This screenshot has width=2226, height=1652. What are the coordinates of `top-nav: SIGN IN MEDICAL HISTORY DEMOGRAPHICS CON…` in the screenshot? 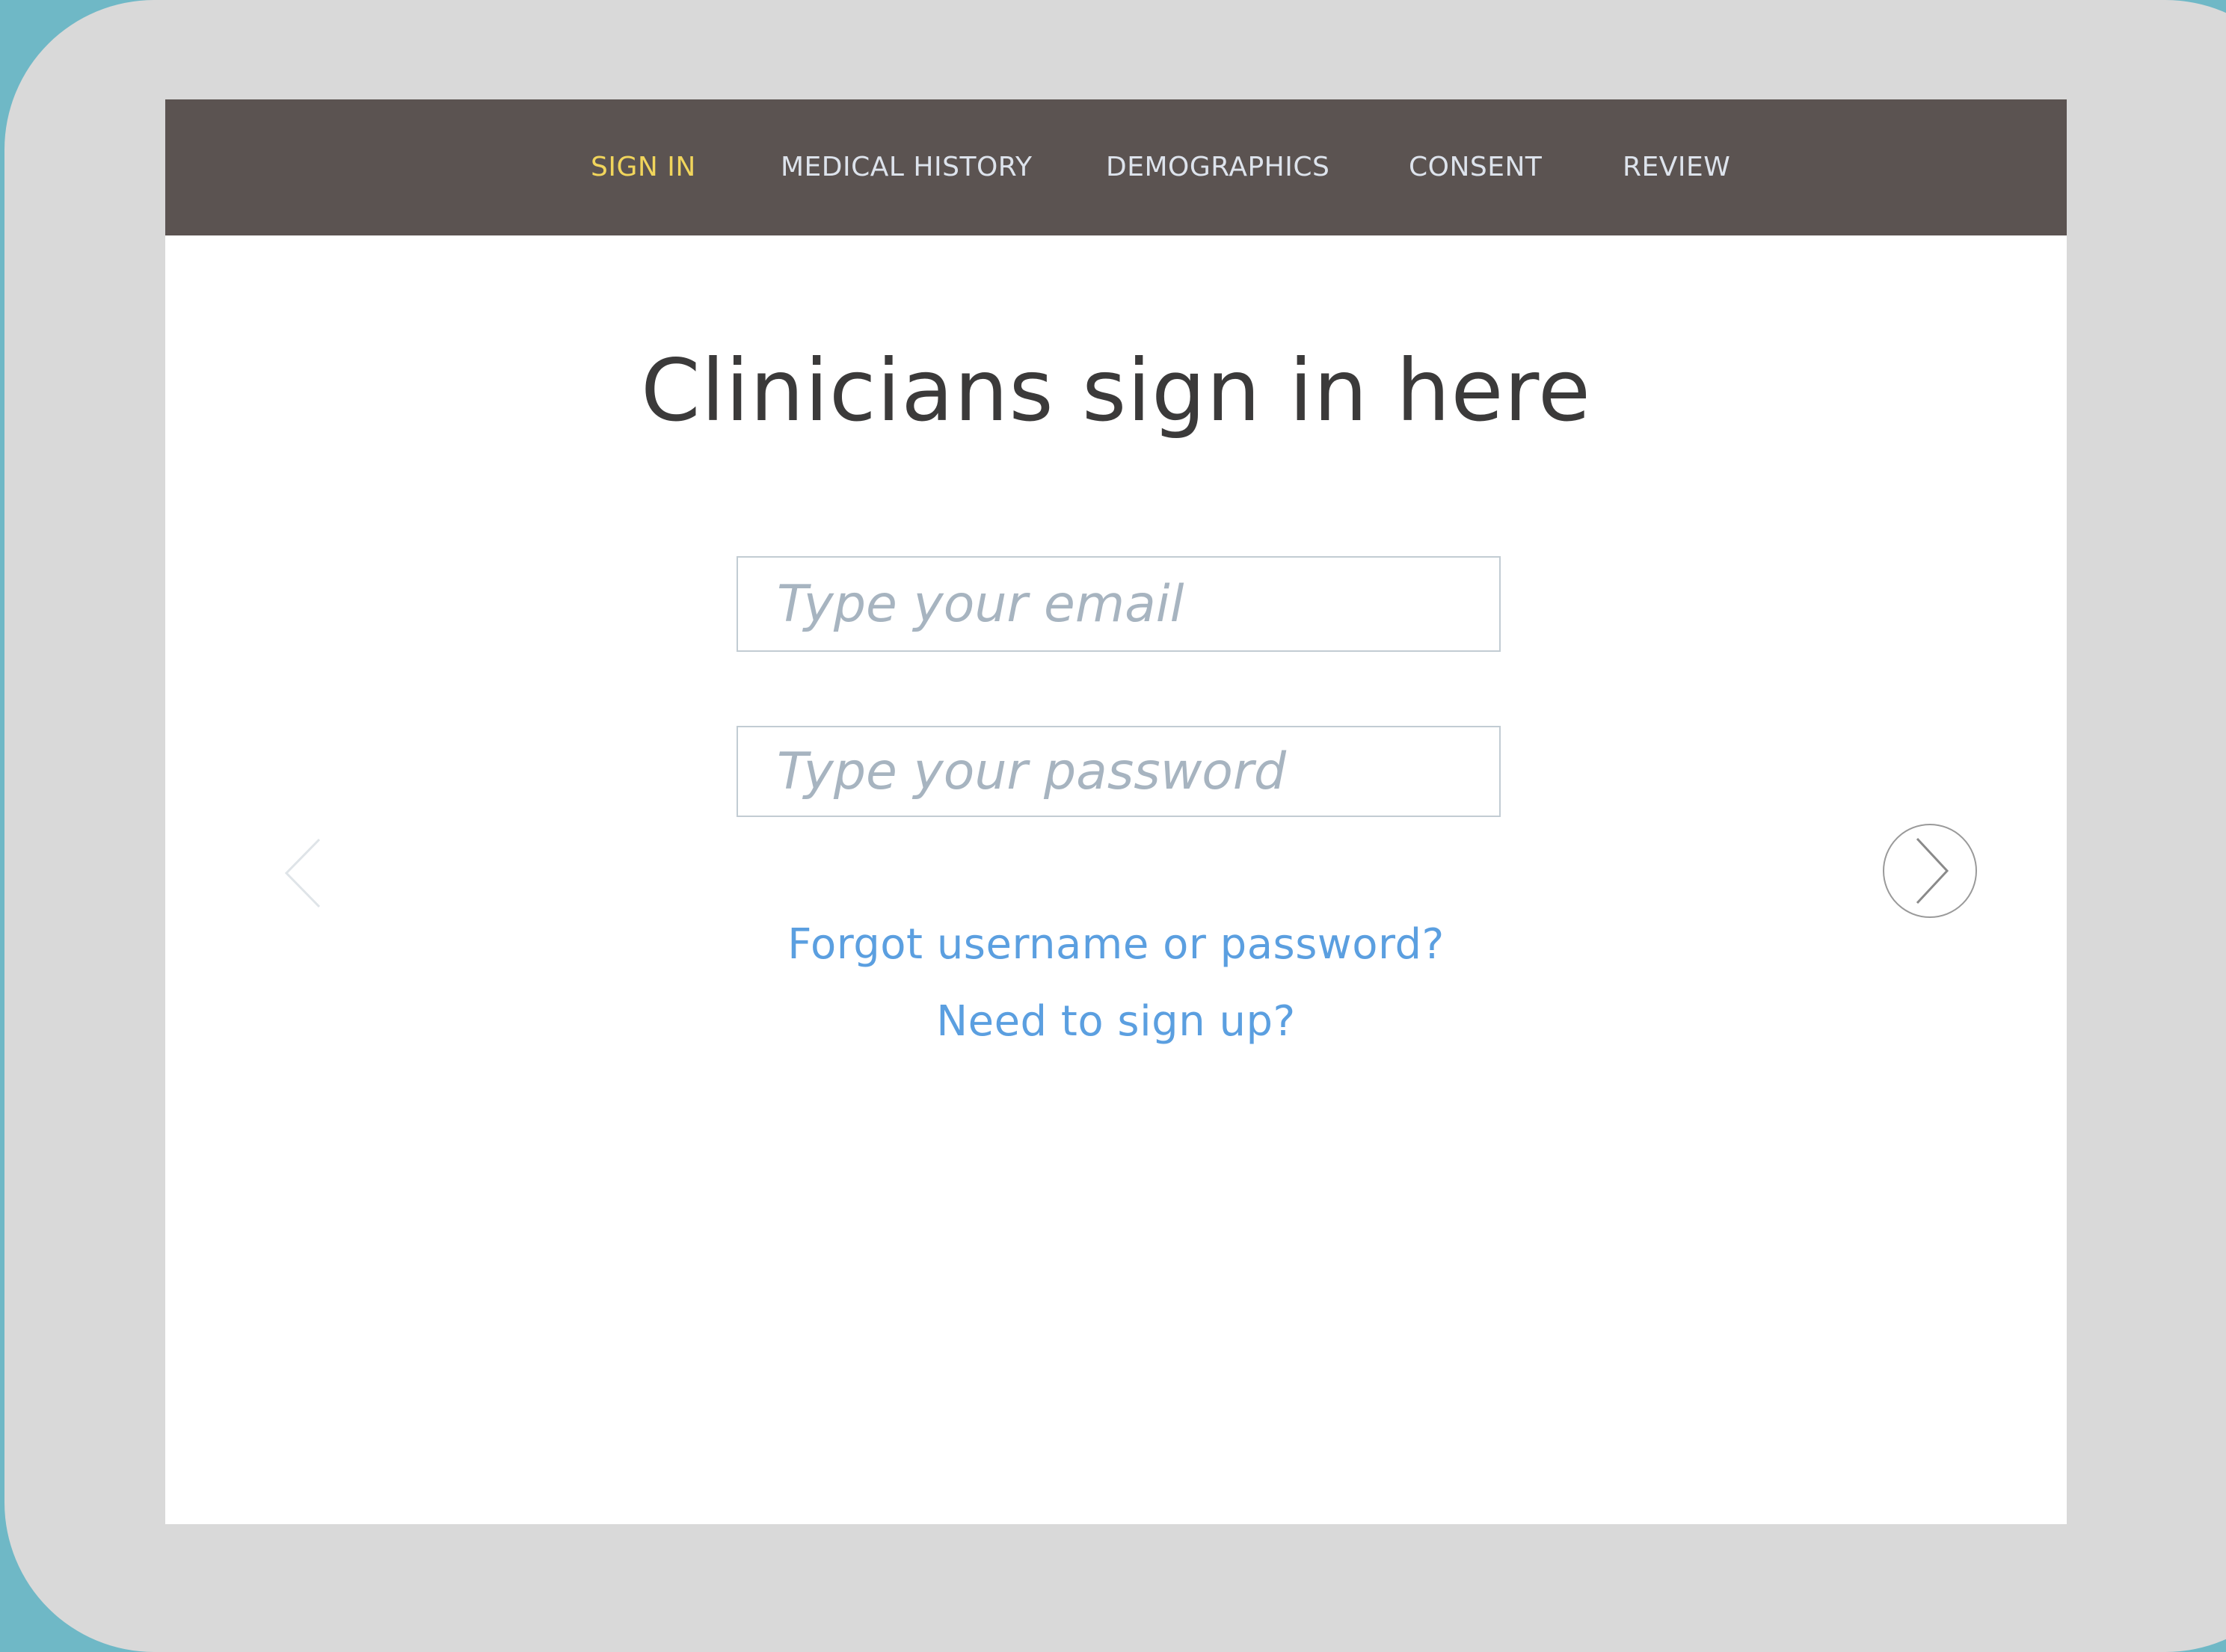 It's located at (1116, 167).